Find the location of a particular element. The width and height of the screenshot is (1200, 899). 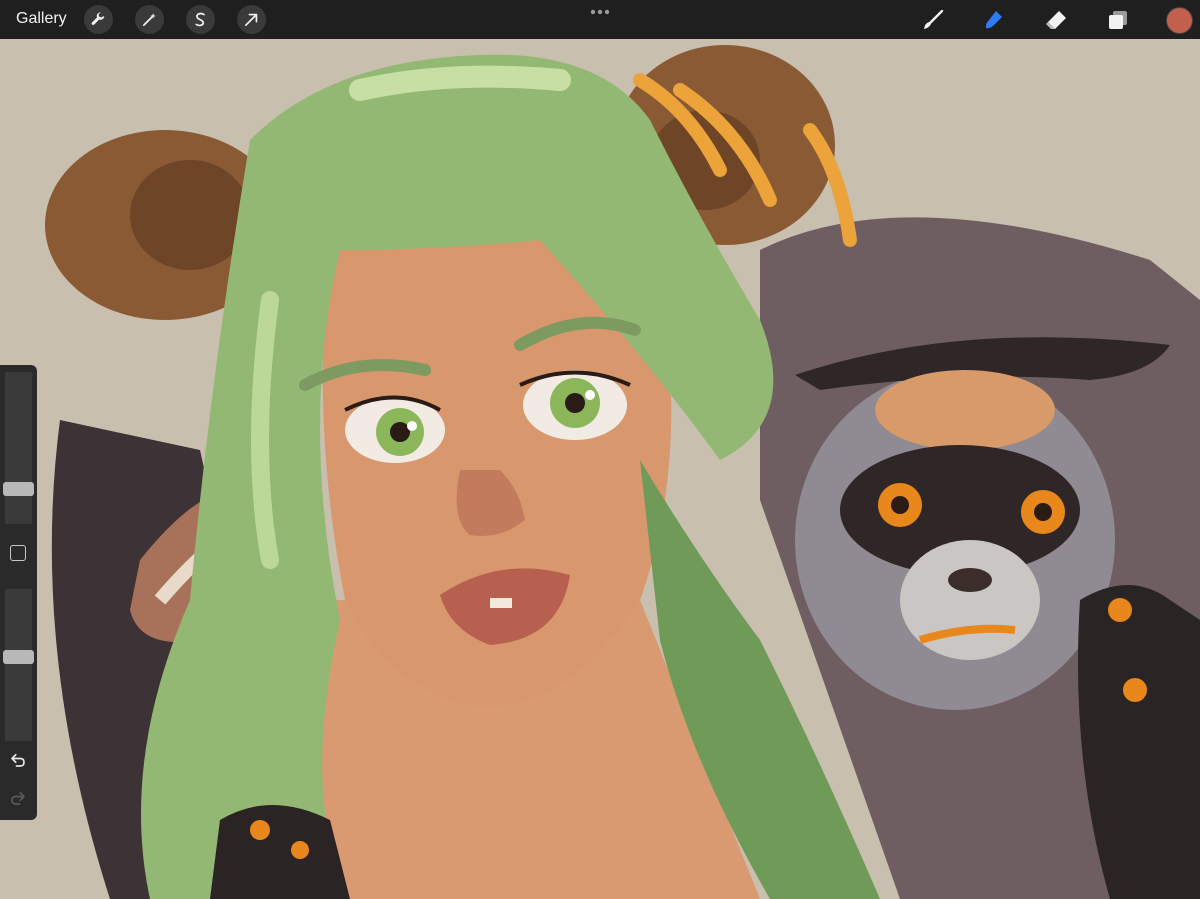

wrench-icon is located at coordinates (98, 18).